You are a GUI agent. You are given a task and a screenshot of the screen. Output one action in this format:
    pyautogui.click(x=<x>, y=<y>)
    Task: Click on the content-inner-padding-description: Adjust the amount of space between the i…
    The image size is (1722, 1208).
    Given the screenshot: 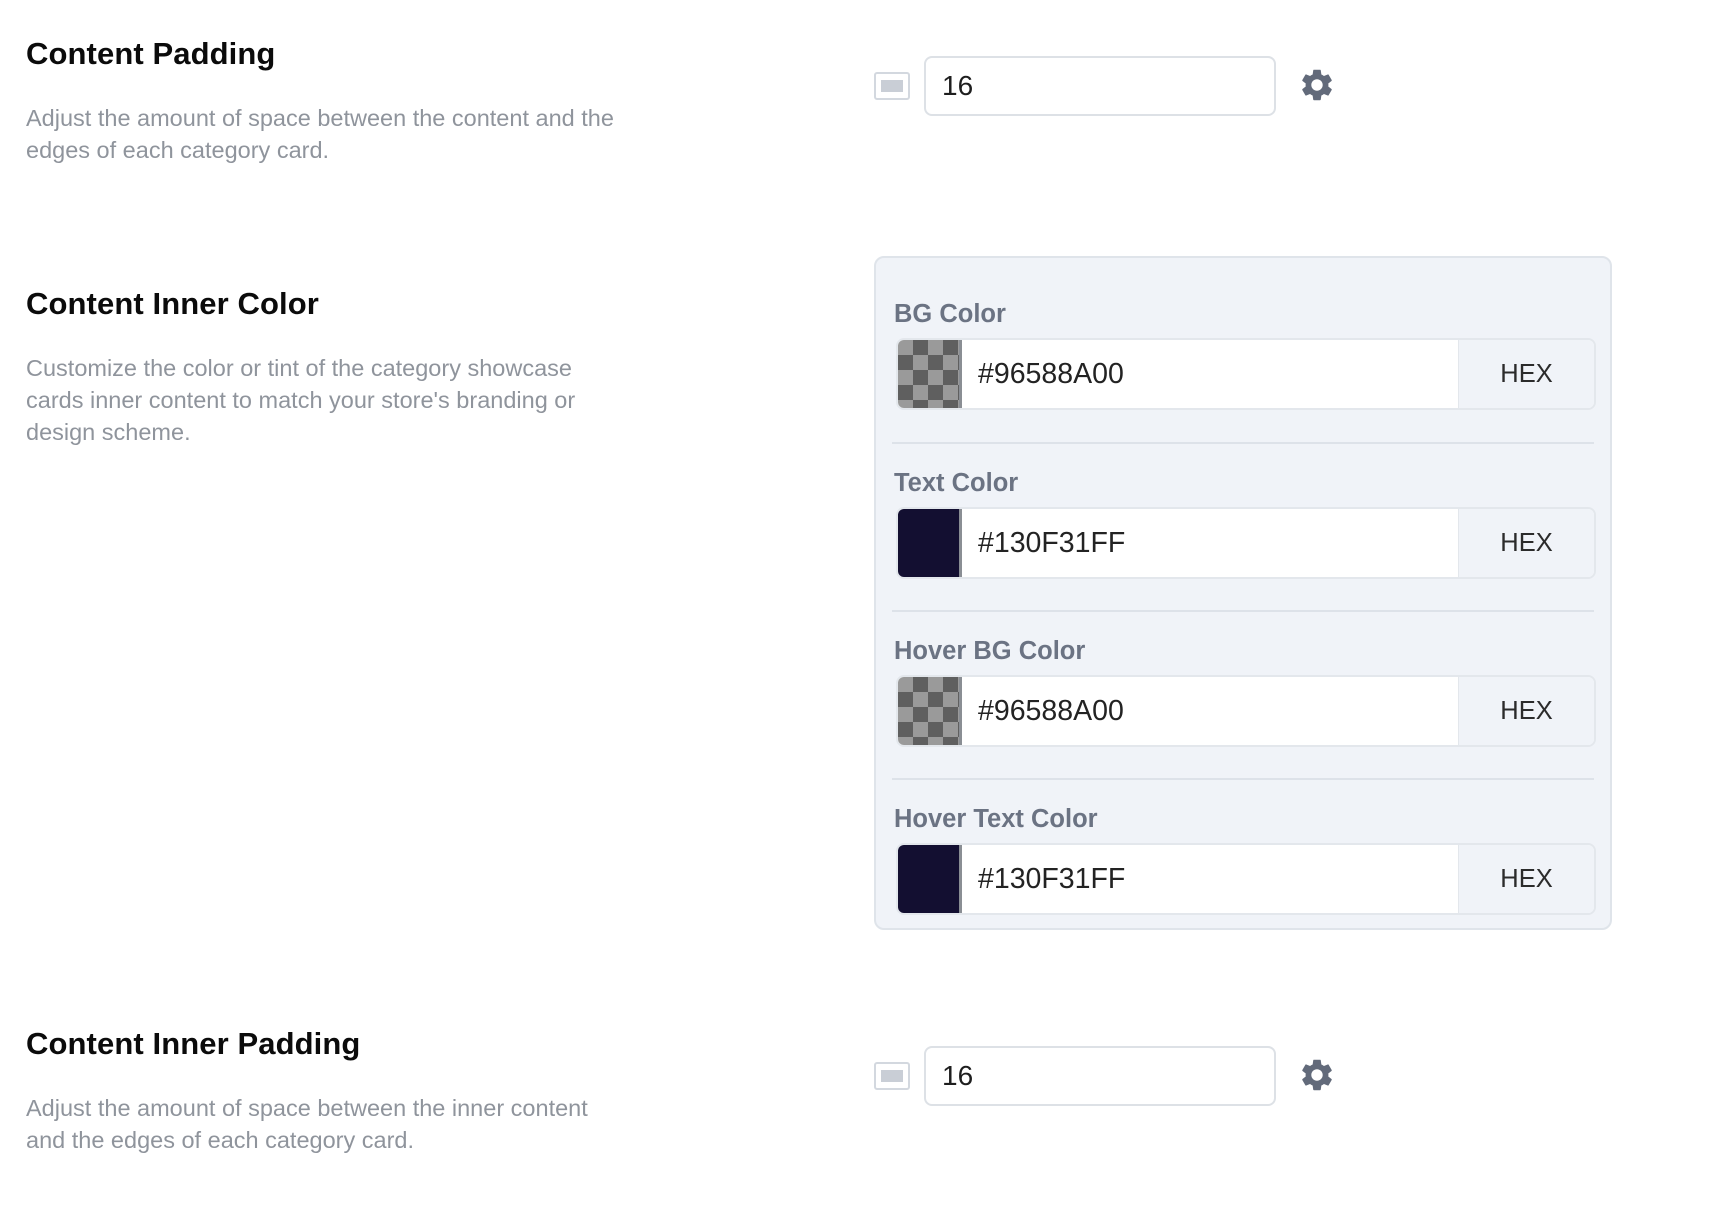 What is the action you would take?
    pyautogui.click(x=307, y=1124)
    